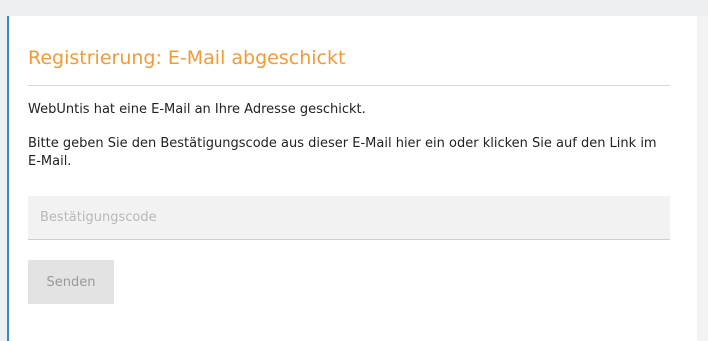  What do you see at coordinates (349, 85) in the screenshot?
I see `title-divider` at bounding box center [349, 85].